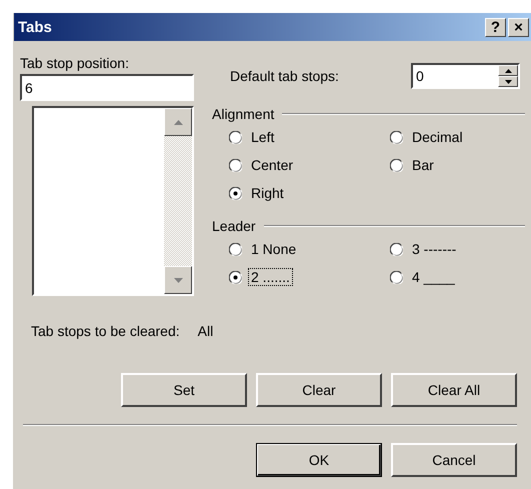 The width and height of the screenshot is (531, 489). What do you see at coordinates (243, 114) in the screenshot?
I see `group-label: Alignment` at bounding box center [243, 114].